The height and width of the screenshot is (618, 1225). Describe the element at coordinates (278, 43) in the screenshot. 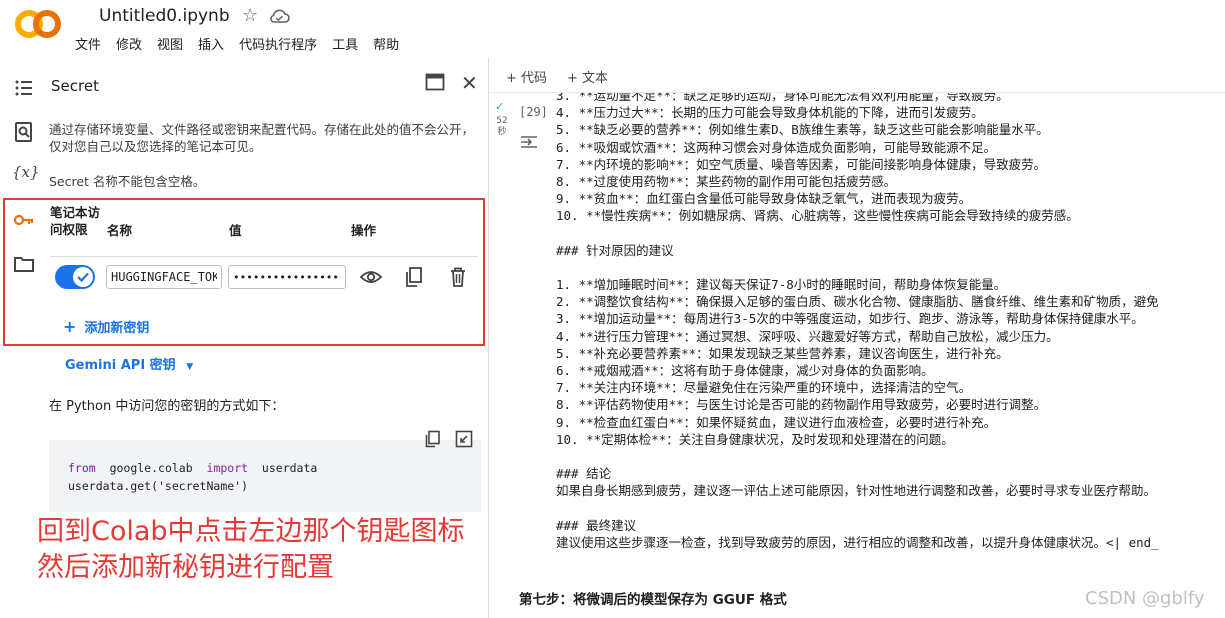

I see `menu-runtime: 代码执行程序` at that location.